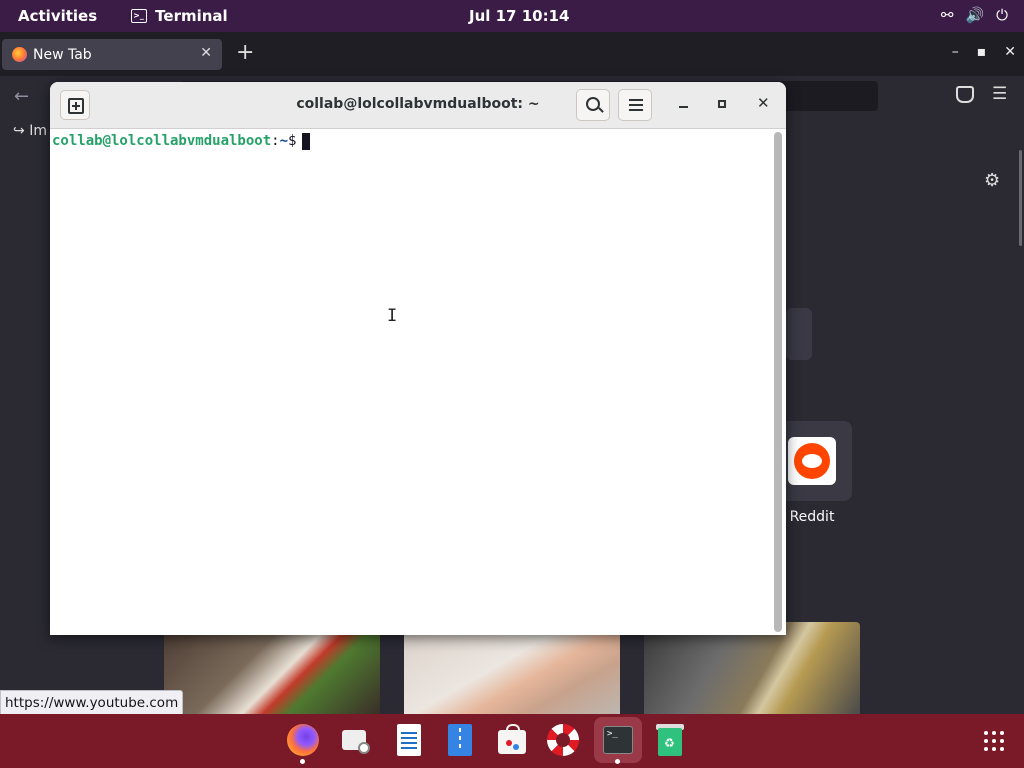  I want to click on reddit-face, so click(812, 461).